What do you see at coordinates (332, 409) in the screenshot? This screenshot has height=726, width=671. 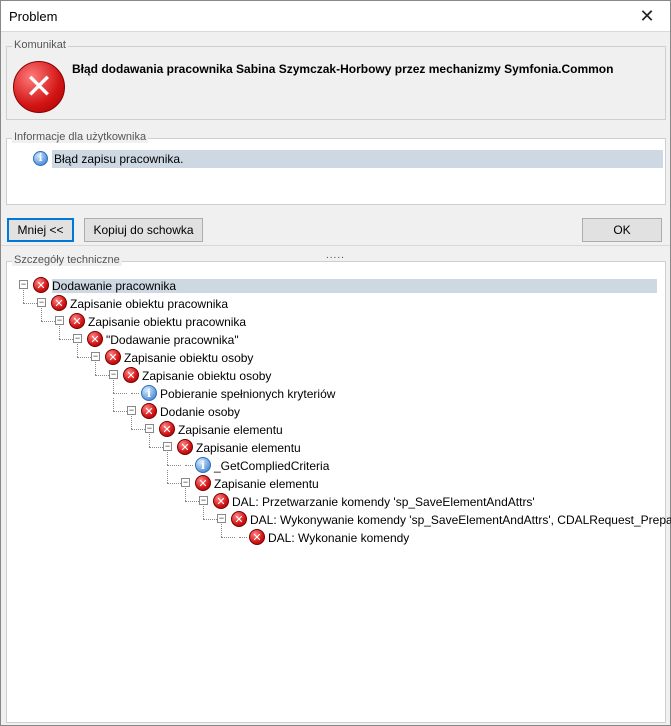 I see `tree-node: − ✕ Dodanie osoby` at bounding box center [332, 409].